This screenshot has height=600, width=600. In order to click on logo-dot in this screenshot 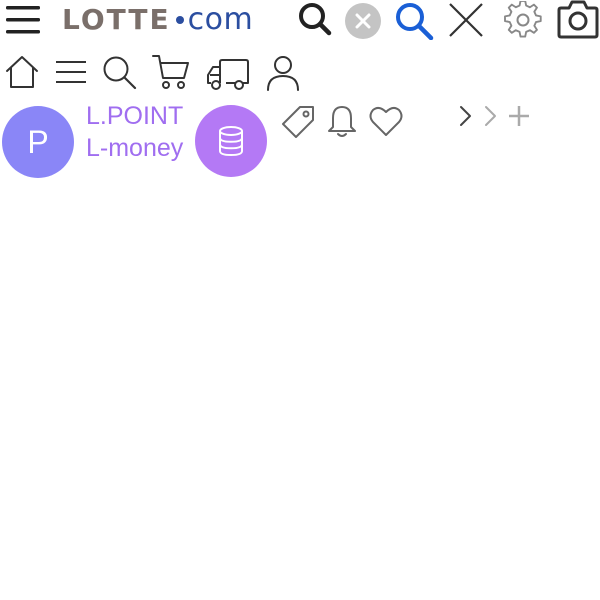, I will do `click(179, 20)`.